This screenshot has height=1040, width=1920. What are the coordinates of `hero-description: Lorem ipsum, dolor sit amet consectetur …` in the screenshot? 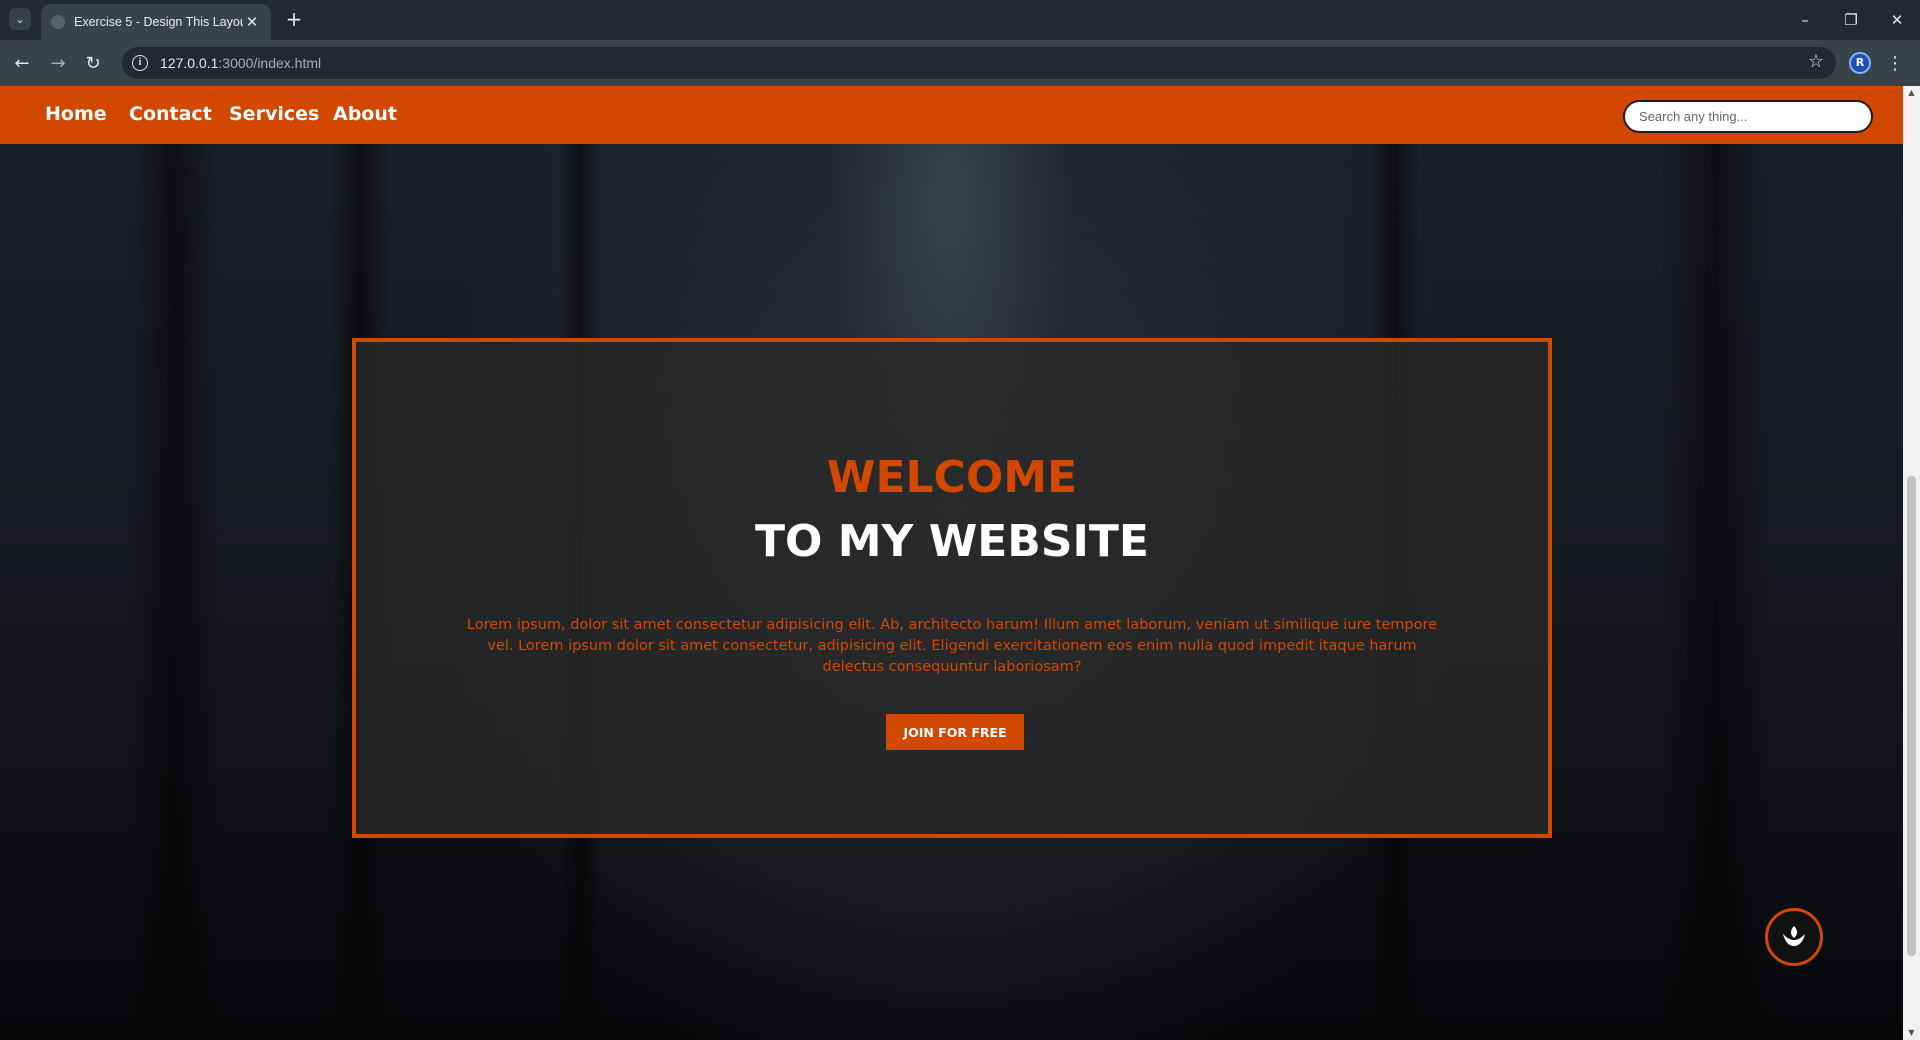 It's located at (952, 646).